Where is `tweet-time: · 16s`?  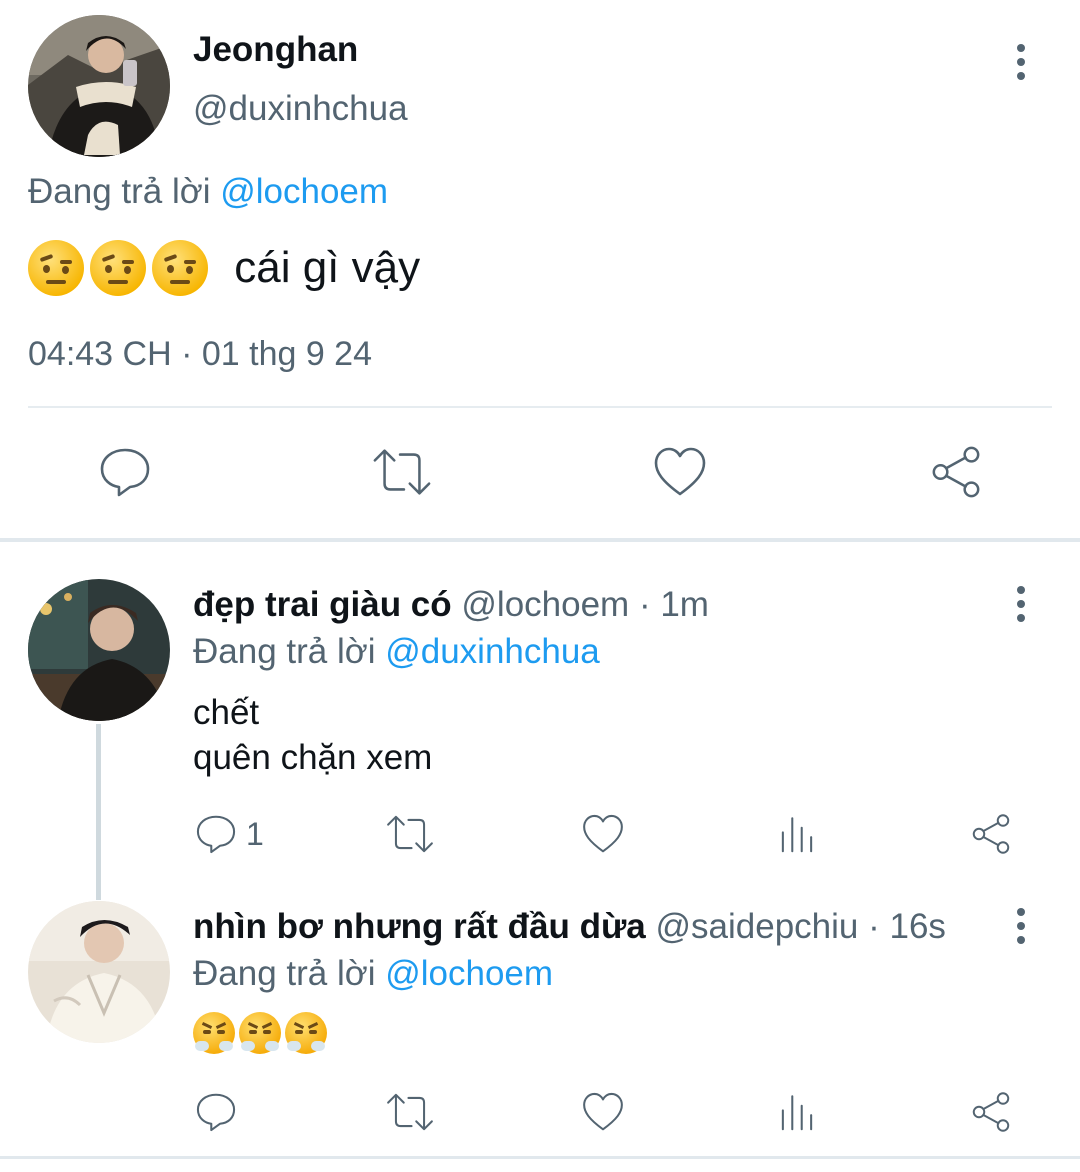
tweet-time: · 16s is located at coordinates (907, 926).